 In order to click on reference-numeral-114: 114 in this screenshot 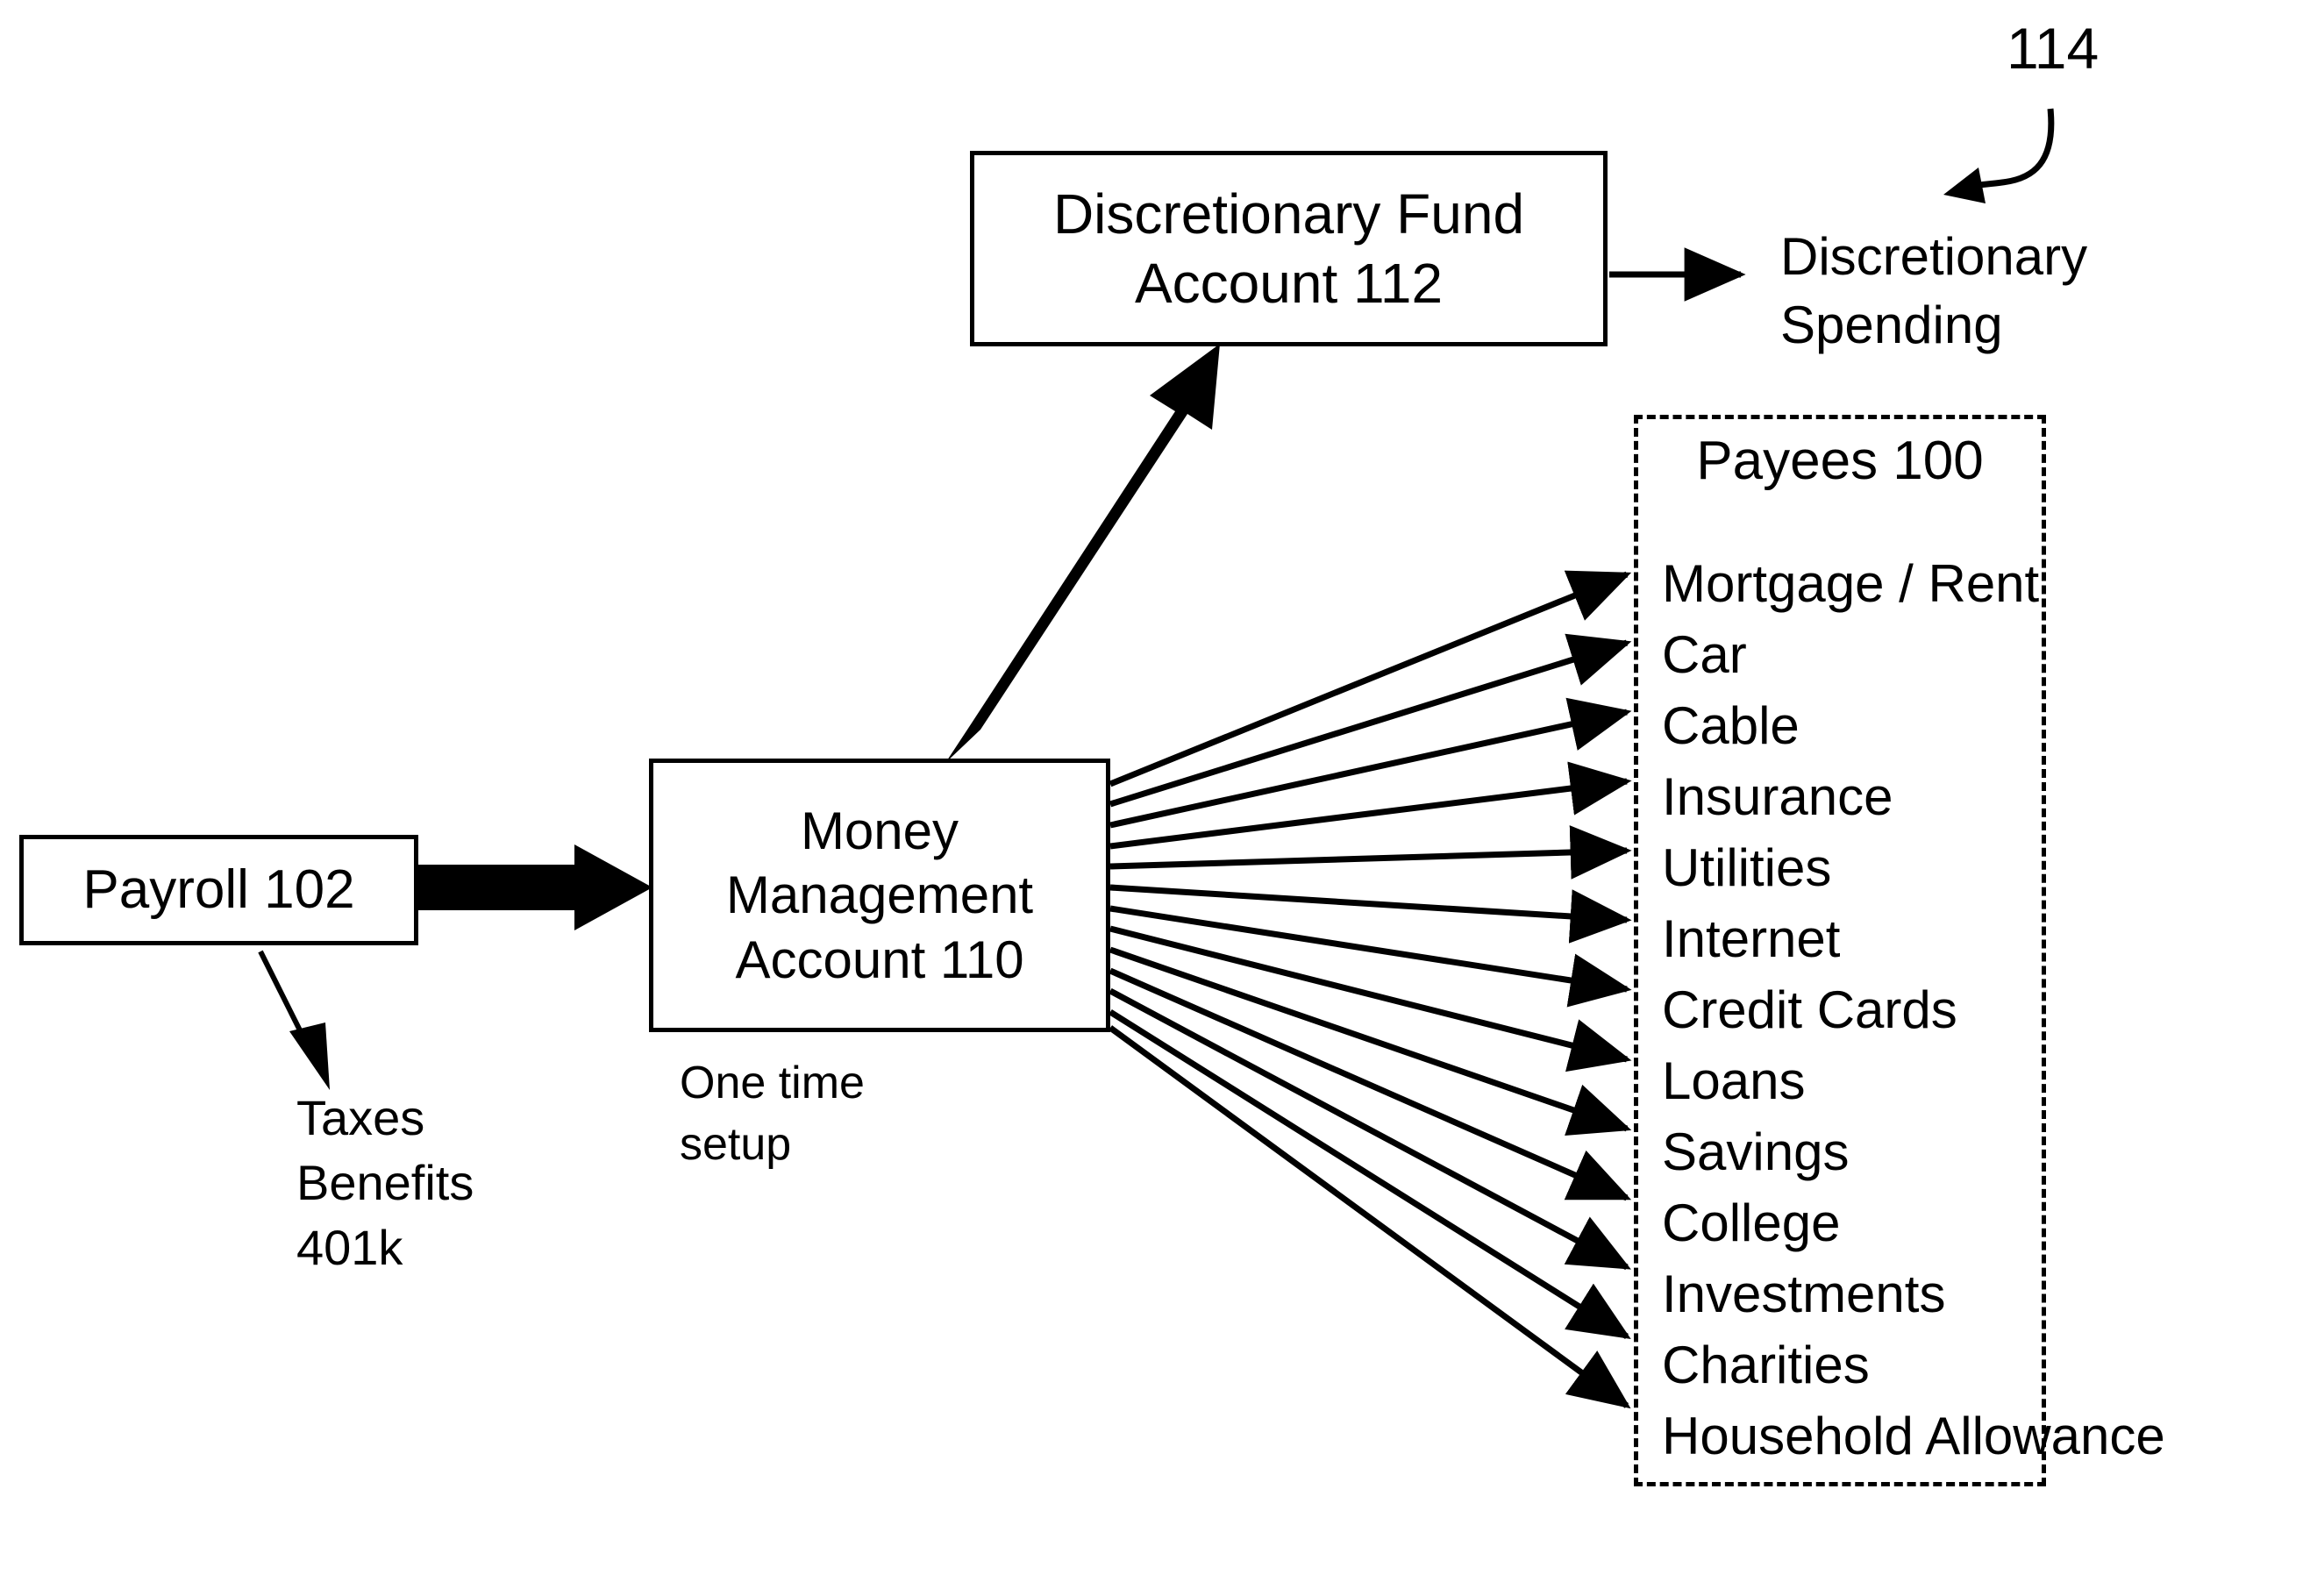, I will do `click(2054, 48)`.